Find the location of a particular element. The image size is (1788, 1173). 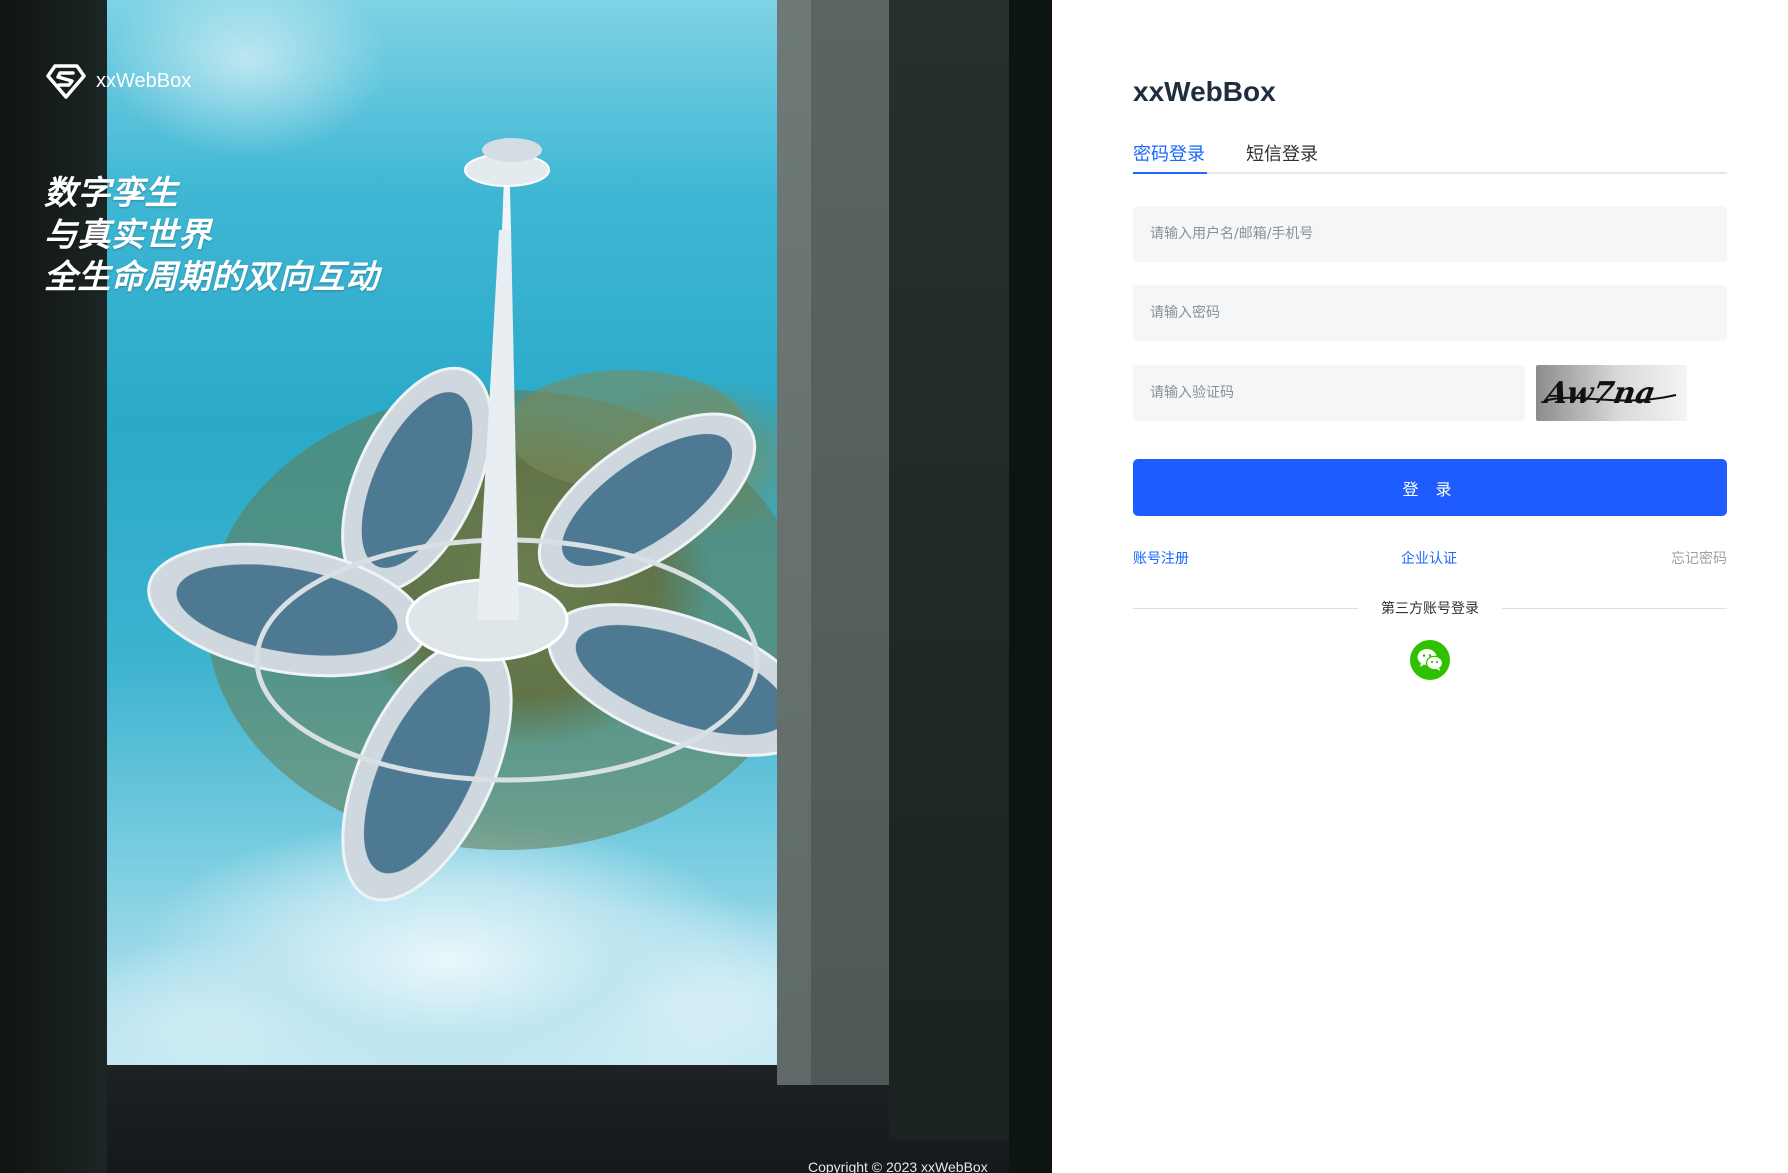

brand-name: xxWebBox is located at coordinates (144, 80).